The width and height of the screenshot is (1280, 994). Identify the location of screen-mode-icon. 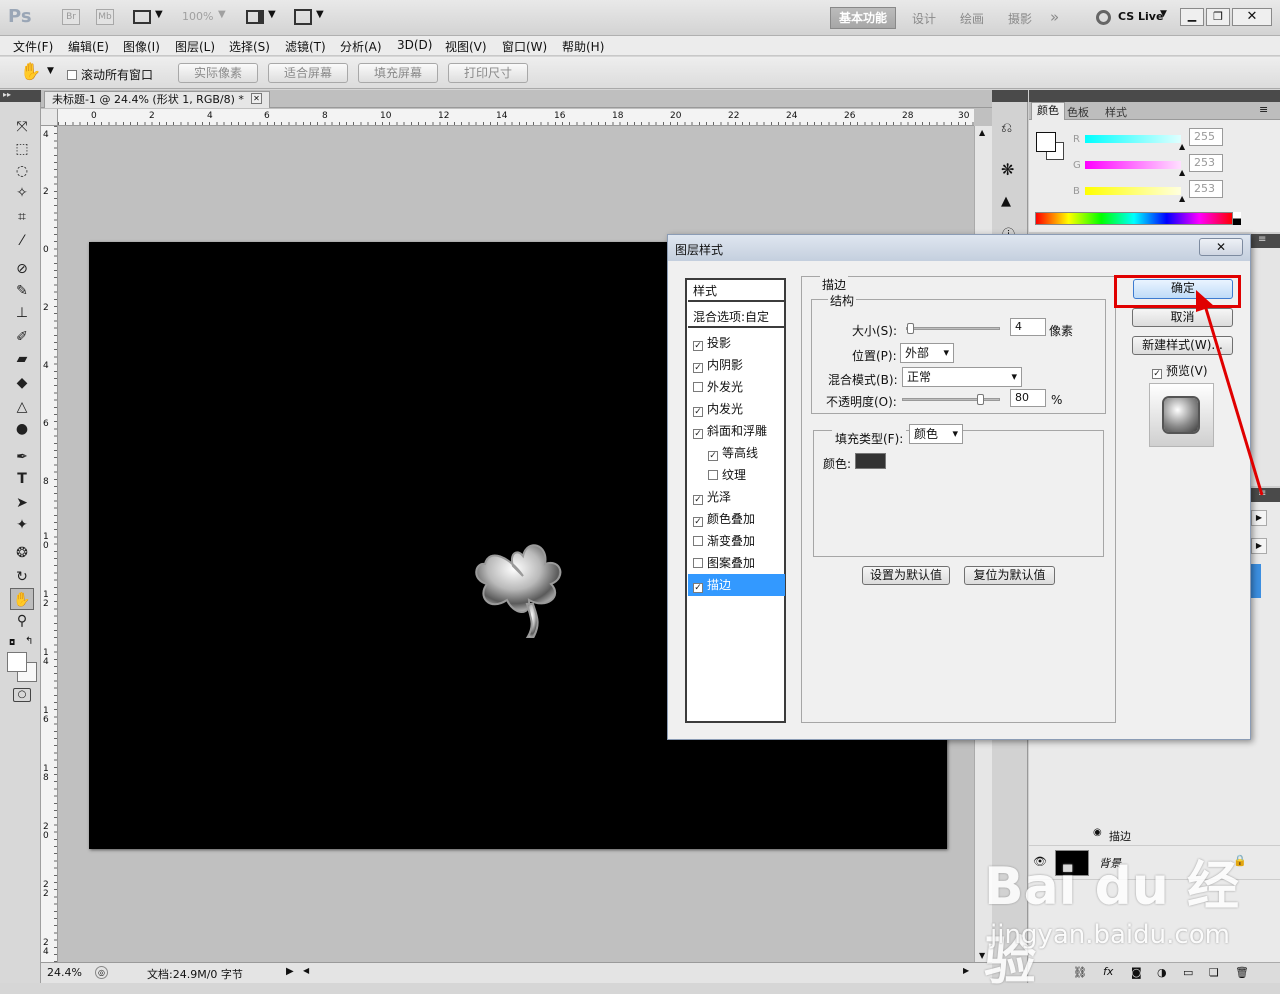
(303, 17).